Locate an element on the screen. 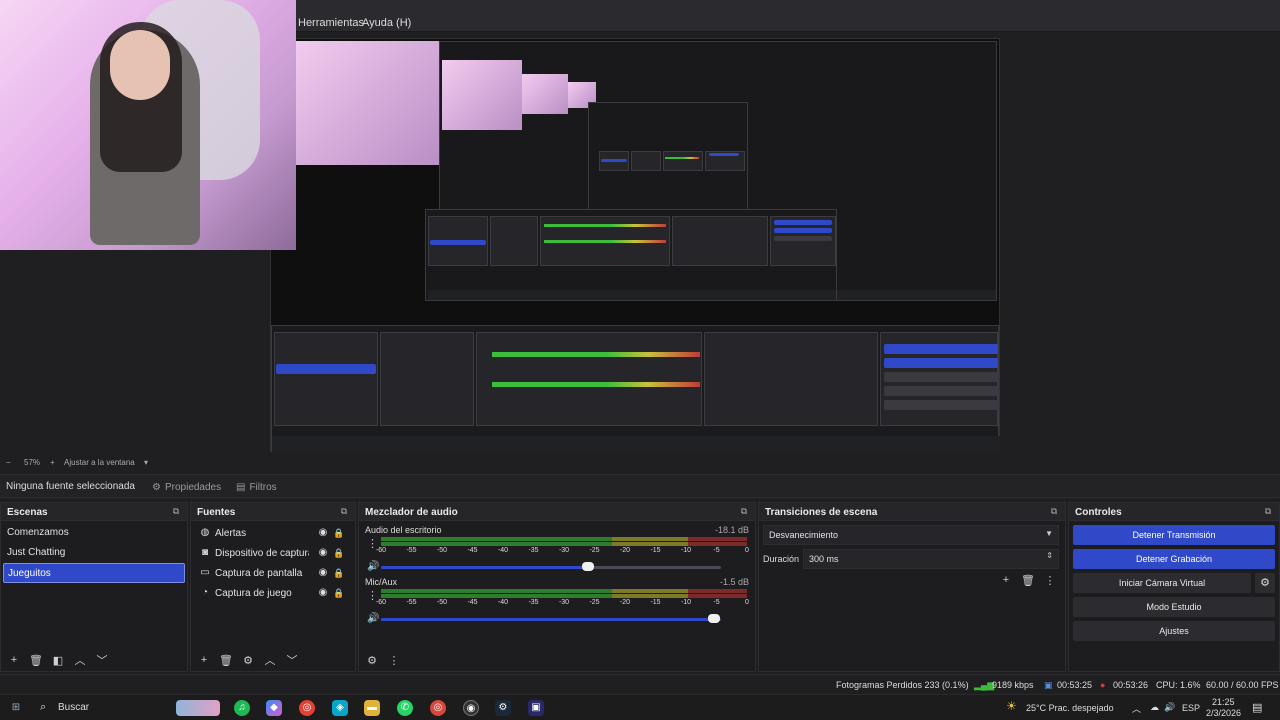  clock-date: 2/3/2026 is located at coordinates (1223, 713).